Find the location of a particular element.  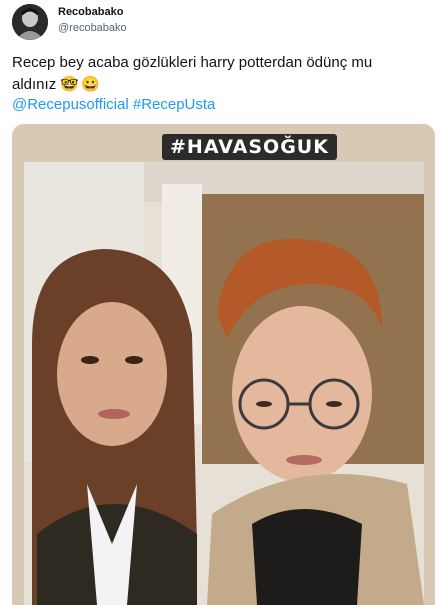

tweet-text-line-2-words: aldınız is located at coordinates (34, 84).